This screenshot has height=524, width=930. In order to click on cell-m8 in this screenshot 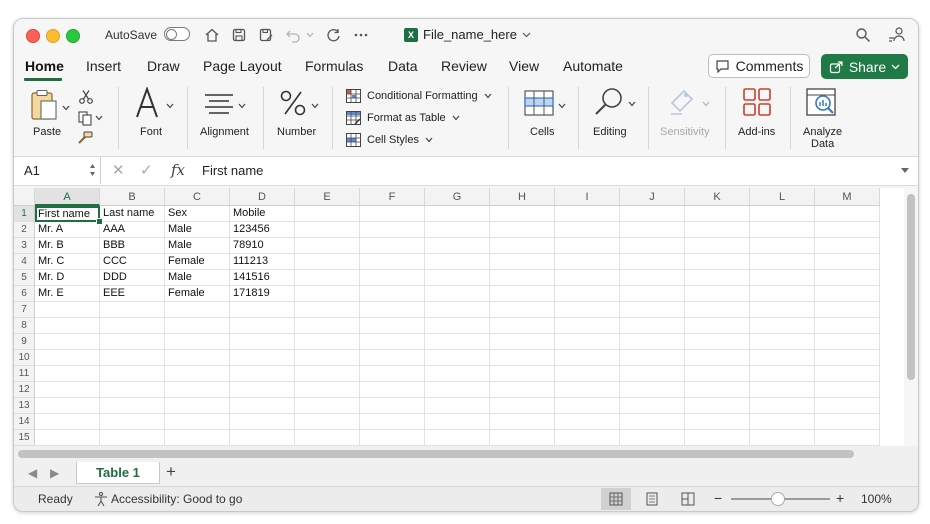, I will do `click(847, 326)`.